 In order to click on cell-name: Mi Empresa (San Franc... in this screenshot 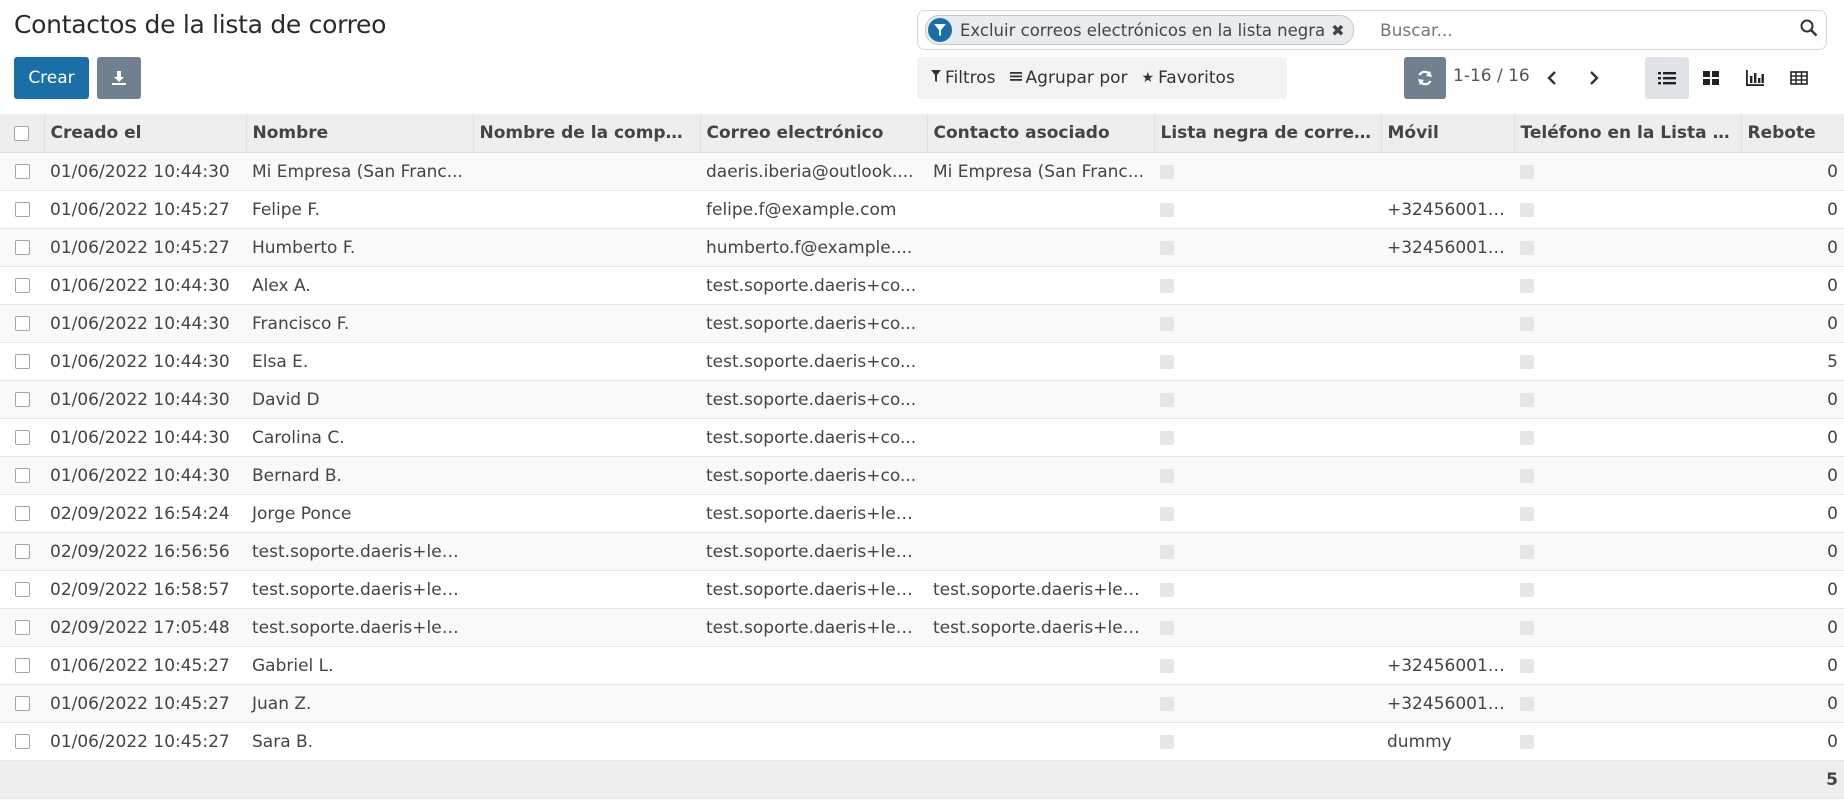, I will do `click(359, 171)`.